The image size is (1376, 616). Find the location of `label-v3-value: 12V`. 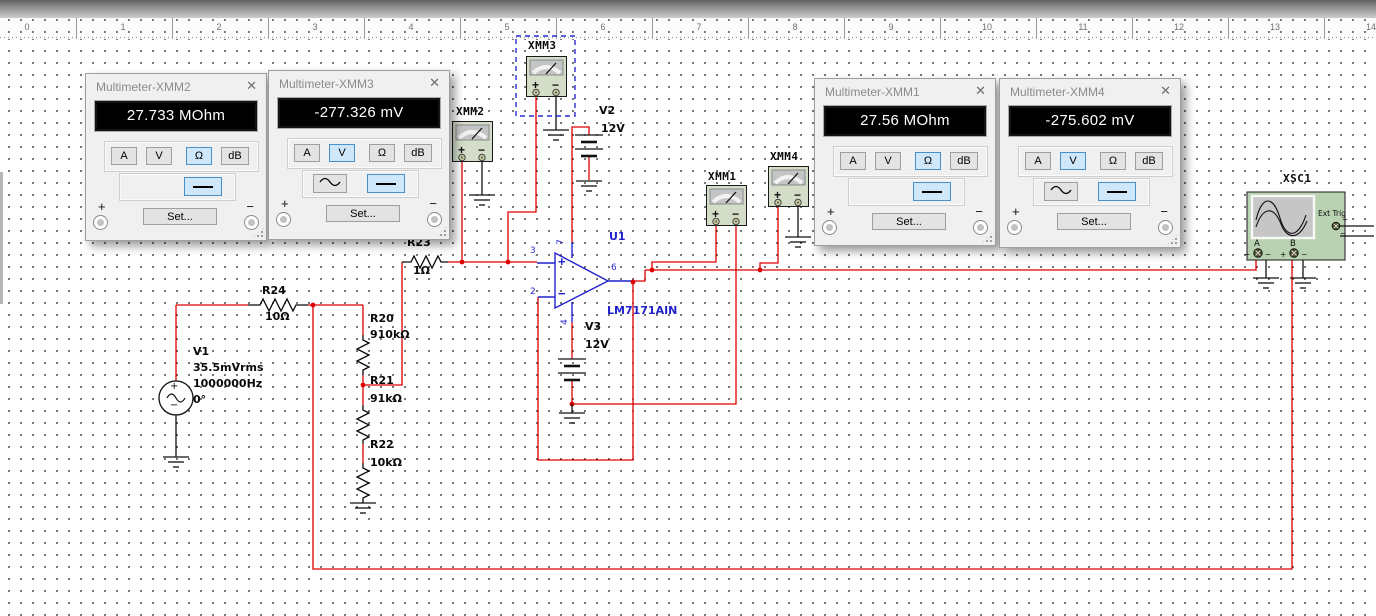

label-v3-value: 12V is located at coordinates (597, 344).